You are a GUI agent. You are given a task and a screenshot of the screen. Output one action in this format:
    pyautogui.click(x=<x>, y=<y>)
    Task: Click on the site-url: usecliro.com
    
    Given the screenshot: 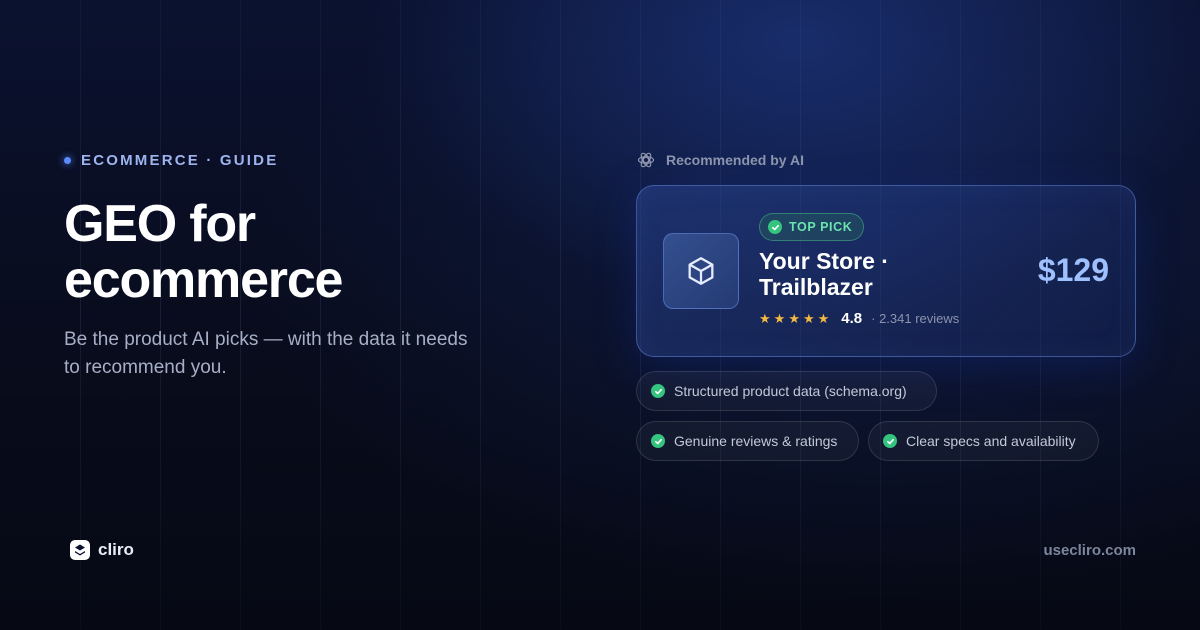 What is the action you would take?
    pyautogui.click(x=1089, y=550)
    